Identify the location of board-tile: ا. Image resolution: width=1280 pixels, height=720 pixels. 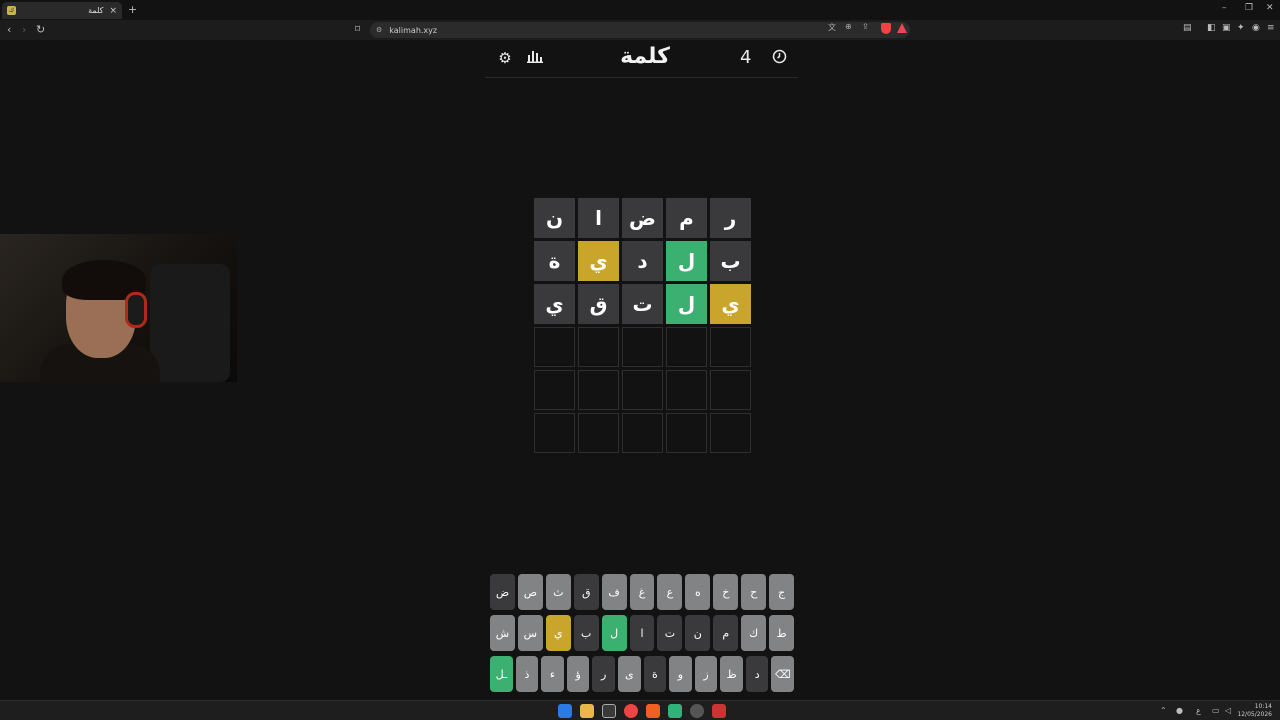
(598, 218).